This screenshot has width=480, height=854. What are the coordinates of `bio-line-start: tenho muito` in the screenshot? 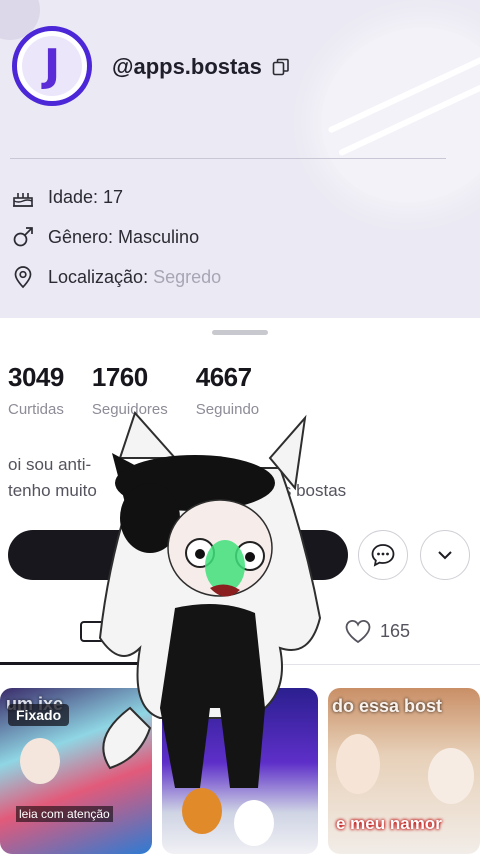 It's located at (52, 490).